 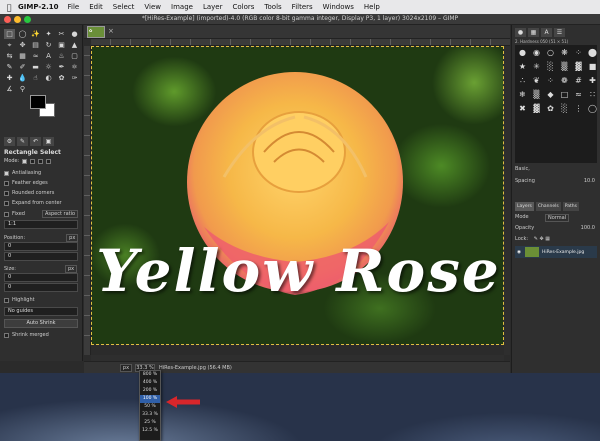 What do you see at coordinates (6, 214) in the screenshot?
I see `fixed-checkbox` at bounding box center [6, 214].